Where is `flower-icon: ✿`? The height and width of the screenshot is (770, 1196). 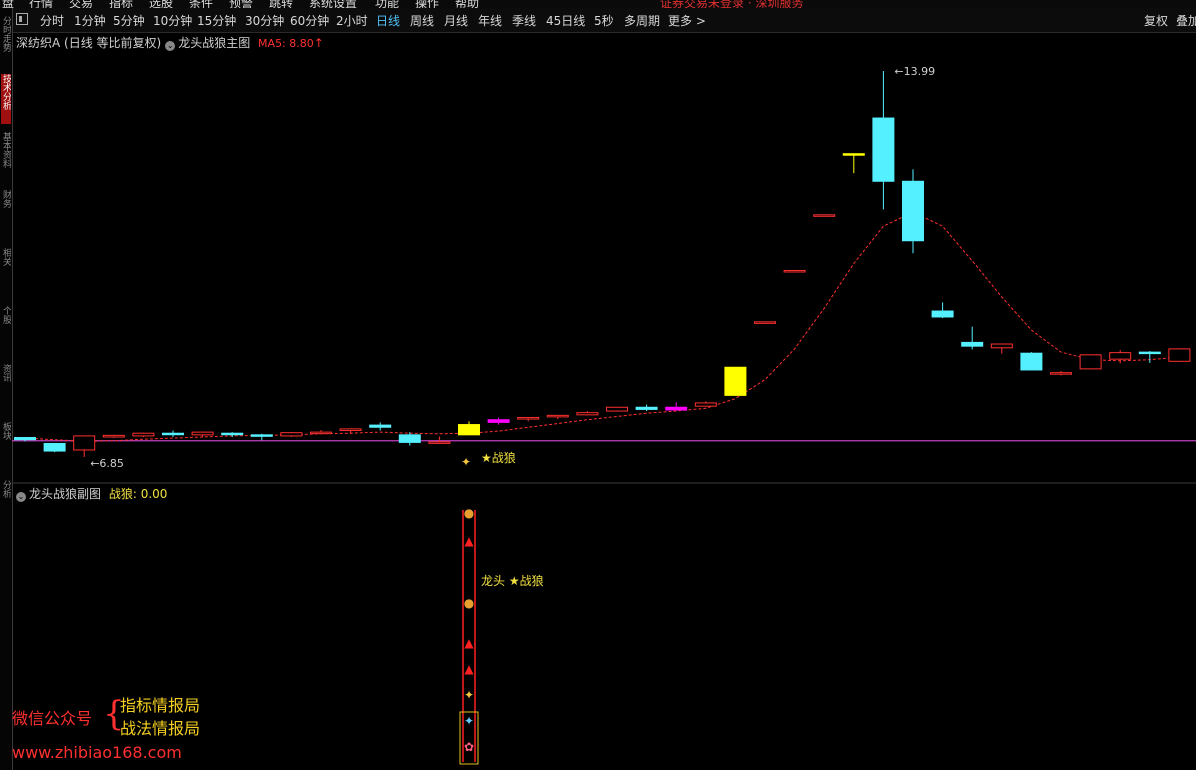 flower-icon: ✿ is located at coordinates (469, 747).